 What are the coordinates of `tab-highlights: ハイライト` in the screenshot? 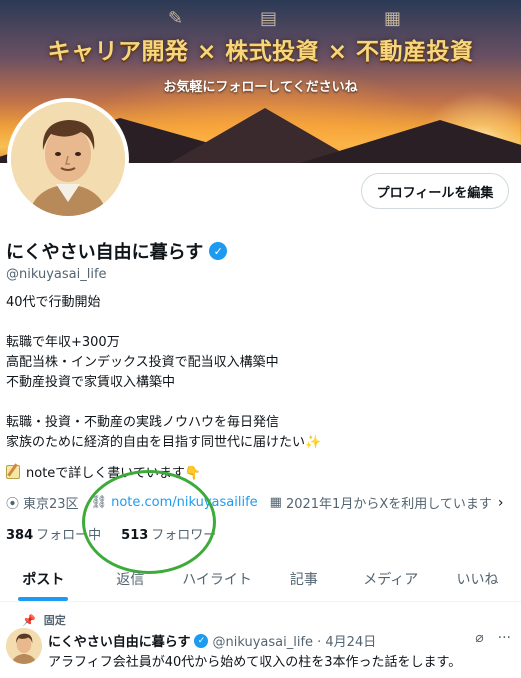 It's located at (217, 579).